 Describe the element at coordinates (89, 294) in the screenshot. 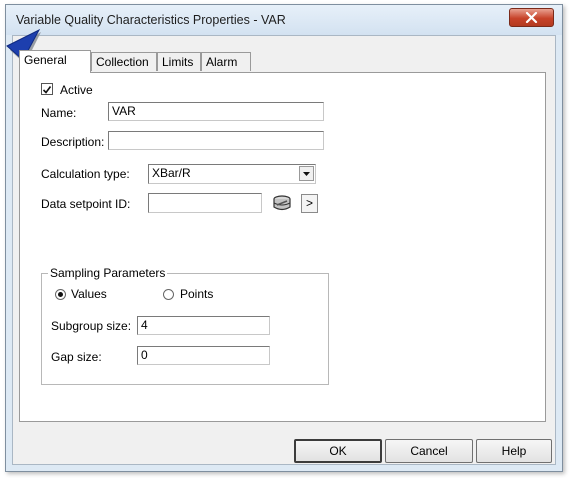

I see `values-label: Values` at that location.